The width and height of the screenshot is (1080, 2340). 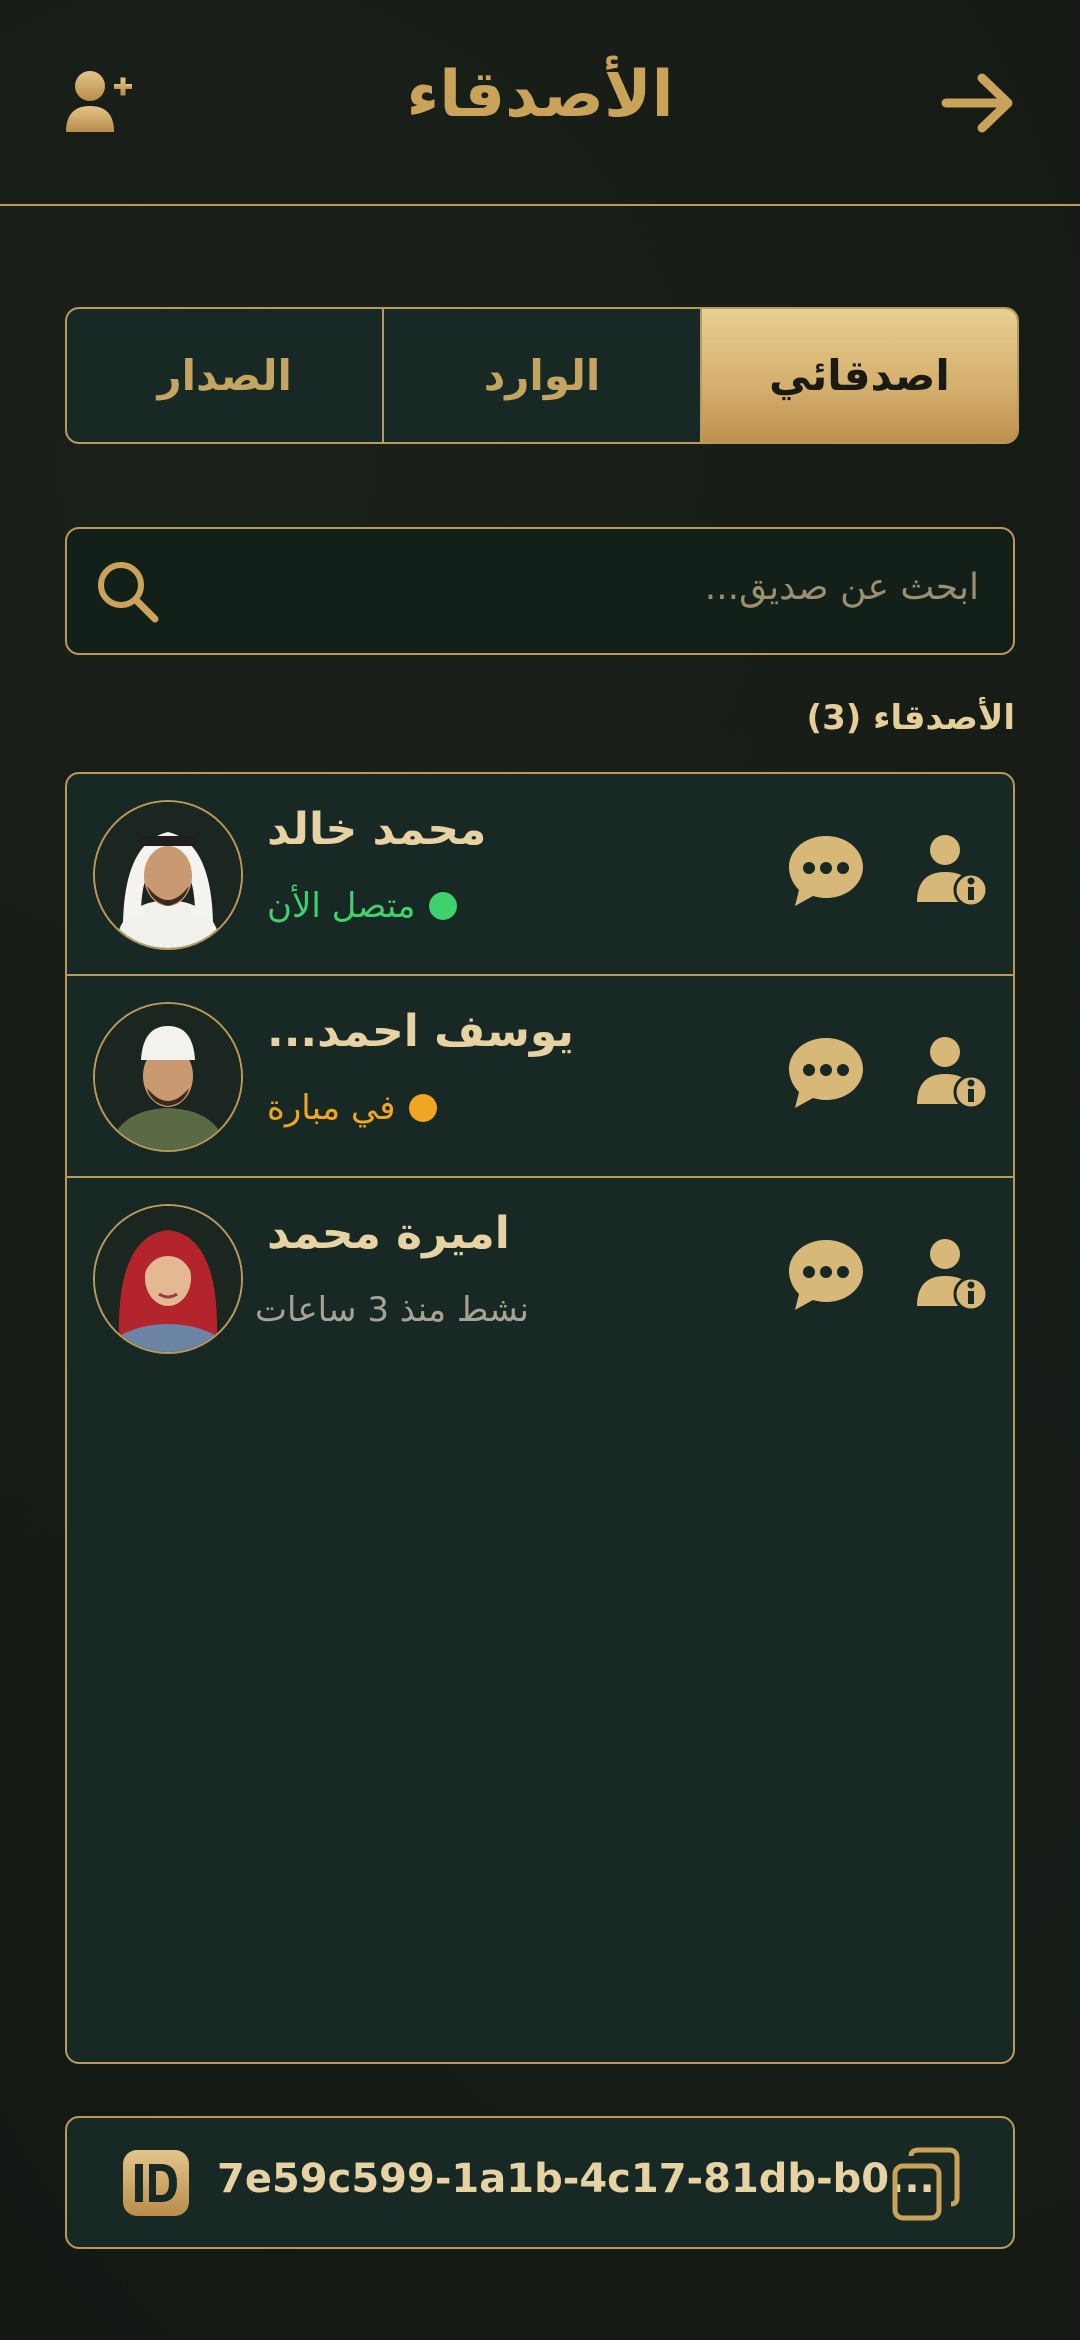 What do you see at coordinates (128, 592) in the screenshot?
I see `search-icon` at bounding box center [128, 592].